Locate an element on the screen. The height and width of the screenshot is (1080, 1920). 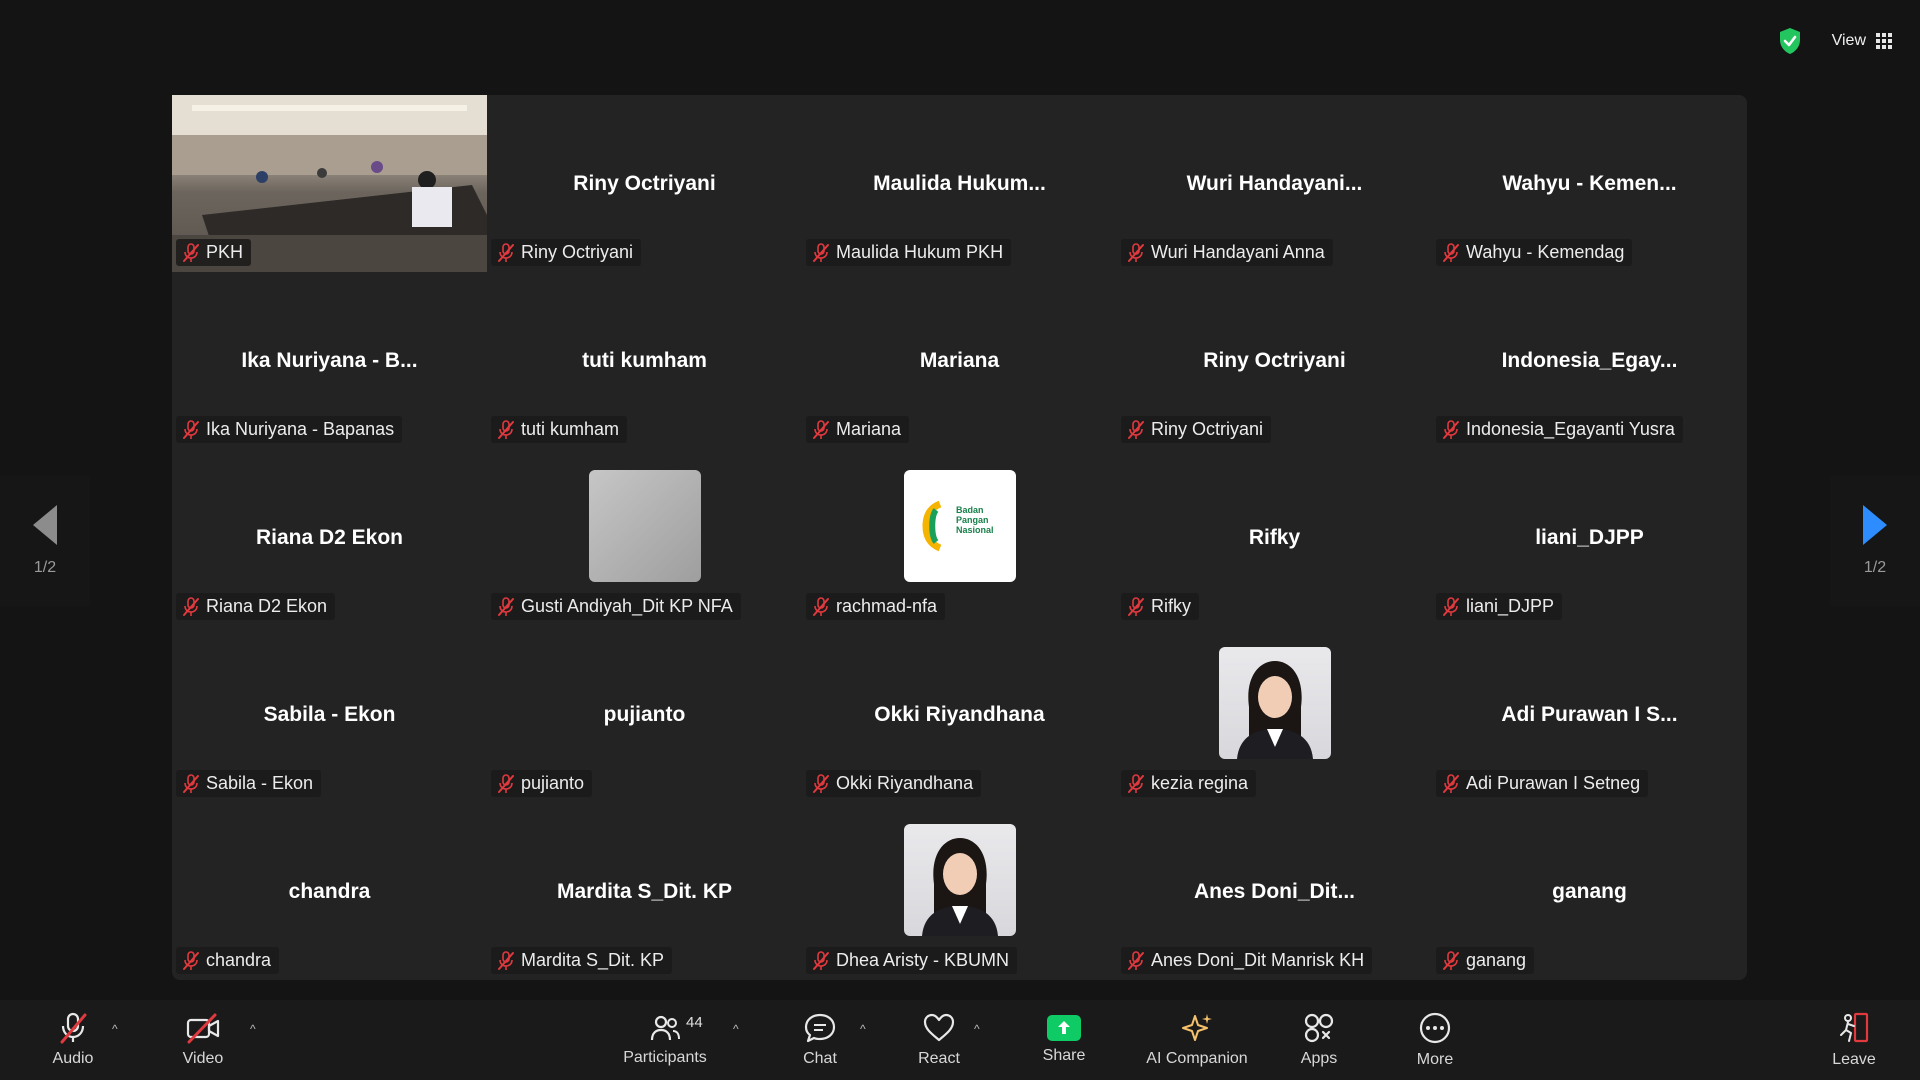
shield-check-icon is located at coordinates (1790, 41).